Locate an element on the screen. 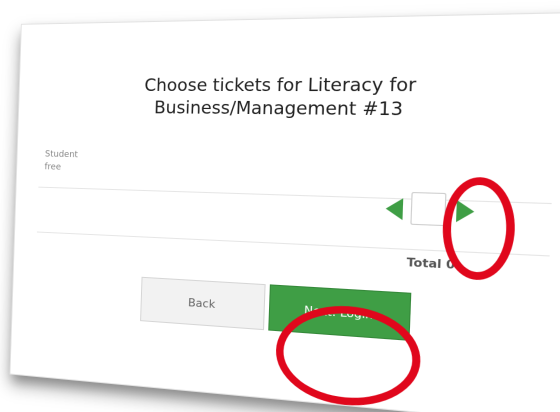 The height and width of the screenshot is (412, 560). decrease-quantity-button is located at coordinates (395, 208).